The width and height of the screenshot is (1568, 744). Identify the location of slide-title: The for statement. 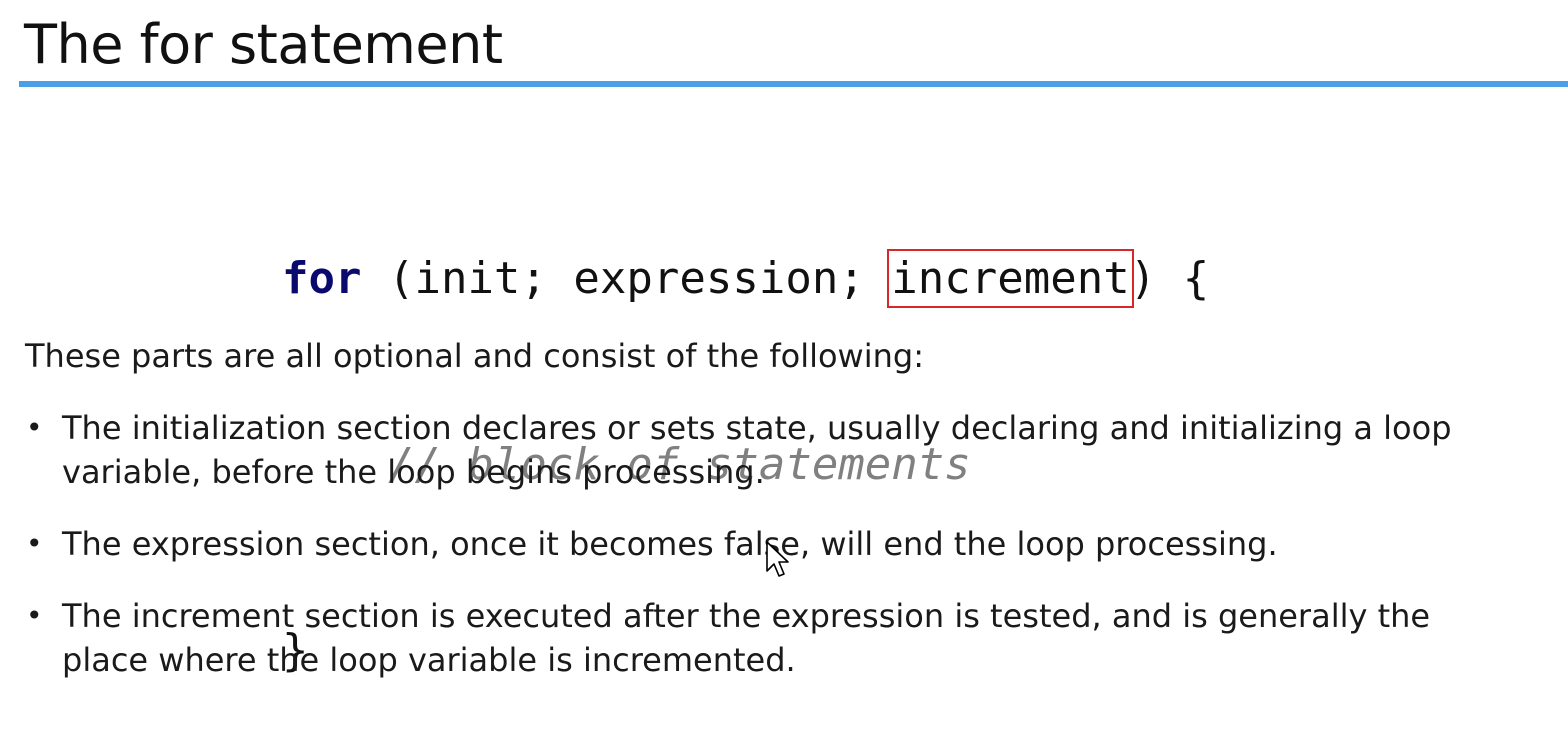
(263, 44).